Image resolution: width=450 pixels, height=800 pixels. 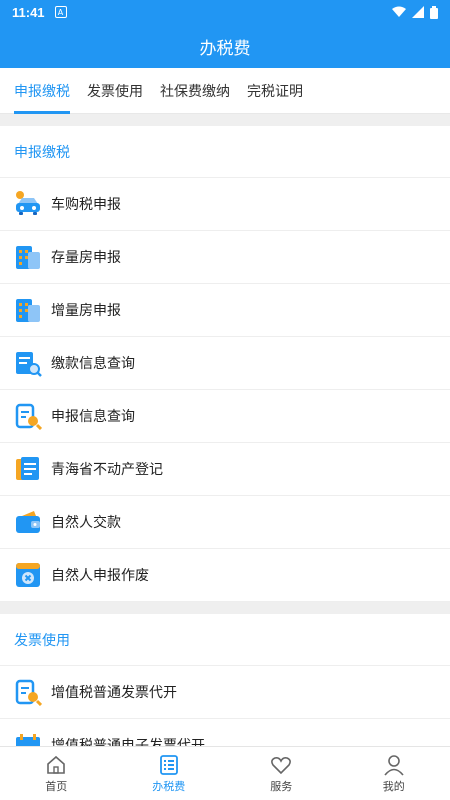 I want to click on wifi-icon, so click(x=399, y=11).